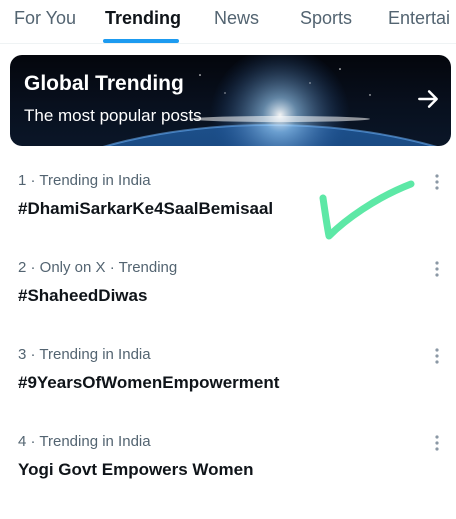  Describe the element at coordinates (428, 99) in the screenshot. I see `arrow-right-icon` at that location.